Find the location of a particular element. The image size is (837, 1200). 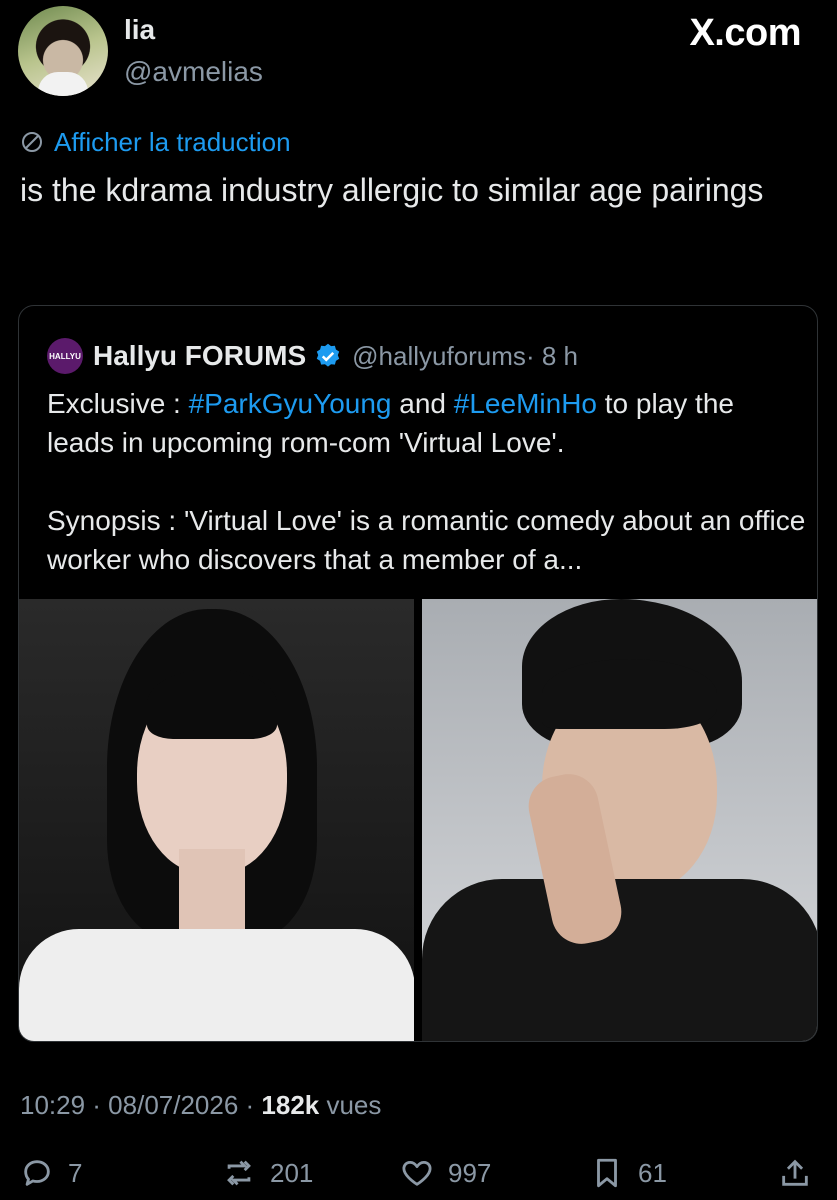

bookmark-icon is located at coordinates (607, 1173).